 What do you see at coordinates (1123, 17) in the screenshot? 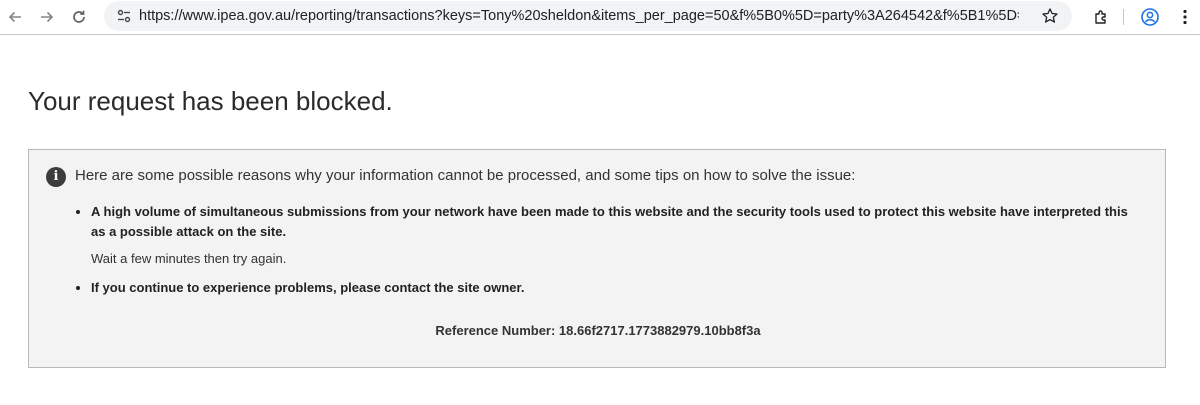
I see `toolbar-divider` at bounding box center [1123, 17].